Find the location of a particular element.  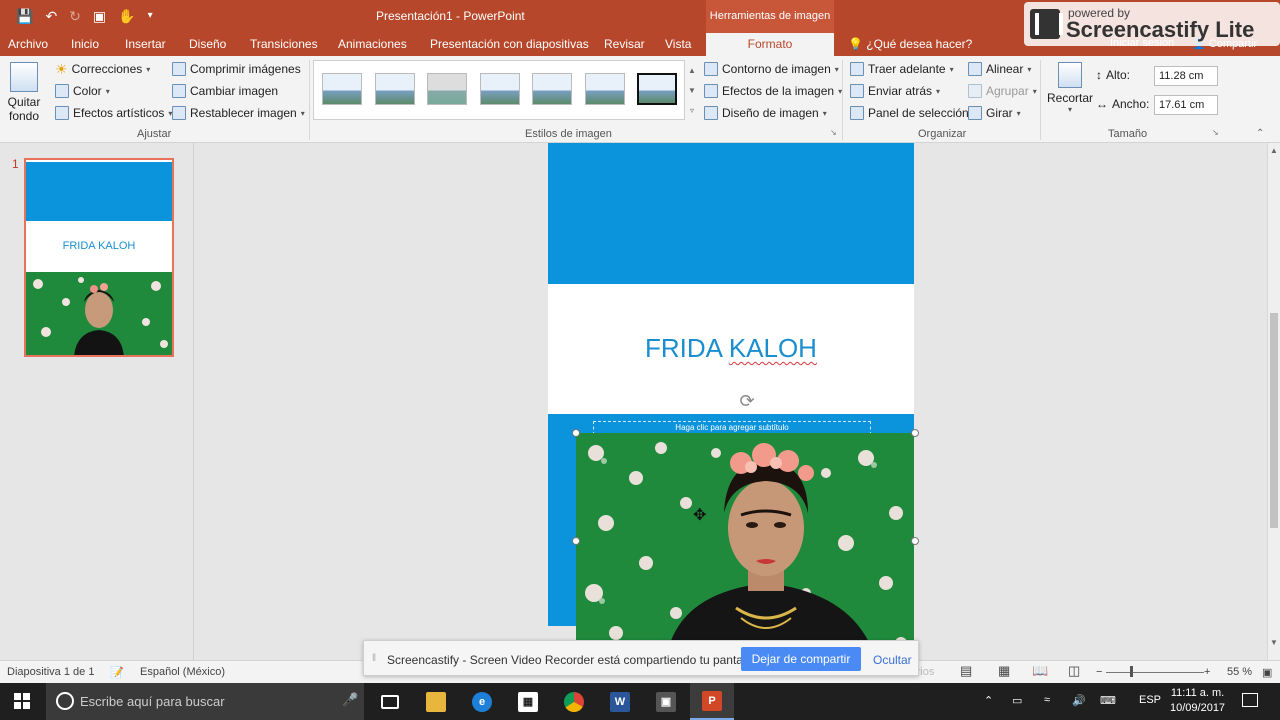

tab-archivo: Archivo is located at coordinates (28, 44).